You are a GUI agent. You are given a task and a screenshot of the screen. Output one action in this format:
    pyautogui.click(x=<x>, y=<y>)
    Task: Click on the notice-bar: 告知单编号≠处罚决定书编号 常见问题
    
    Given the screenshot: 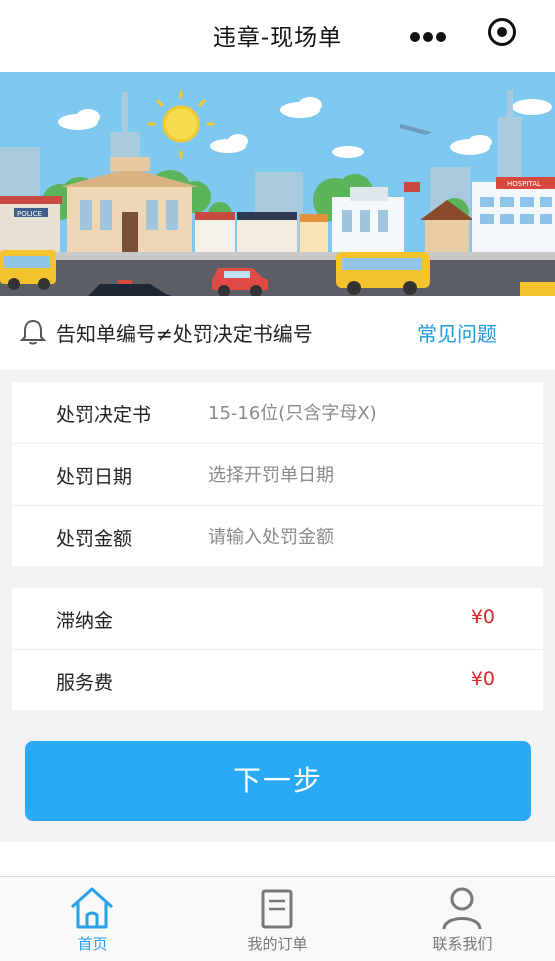 What is the action you would take?
    pyautogui.click(x=277, y=333)
    